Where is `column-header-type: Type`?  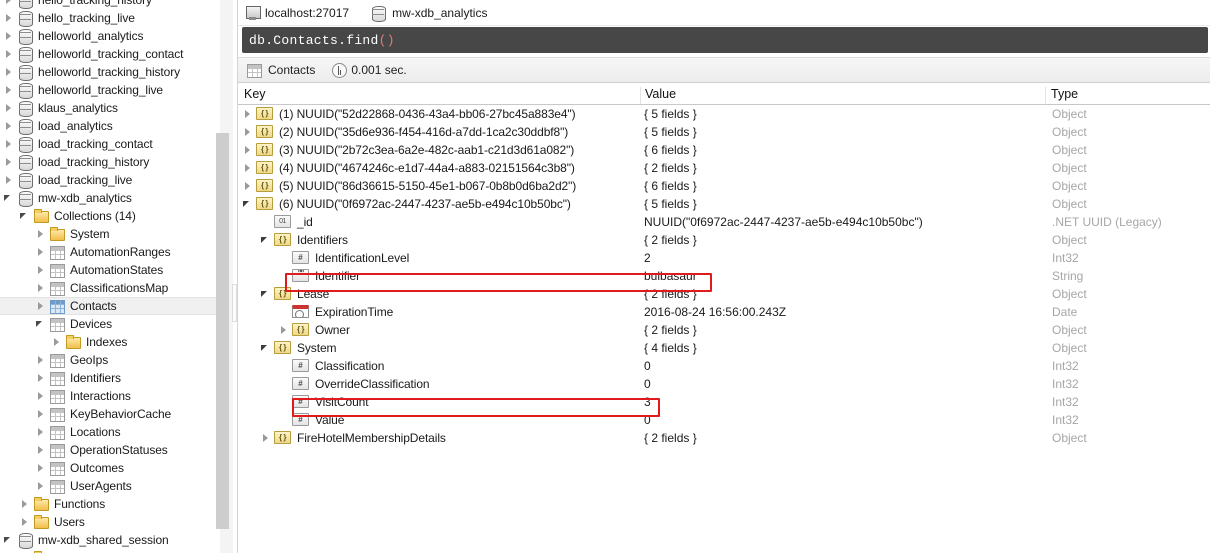
column-header-type: Type is located at coordinates (1125, 95).